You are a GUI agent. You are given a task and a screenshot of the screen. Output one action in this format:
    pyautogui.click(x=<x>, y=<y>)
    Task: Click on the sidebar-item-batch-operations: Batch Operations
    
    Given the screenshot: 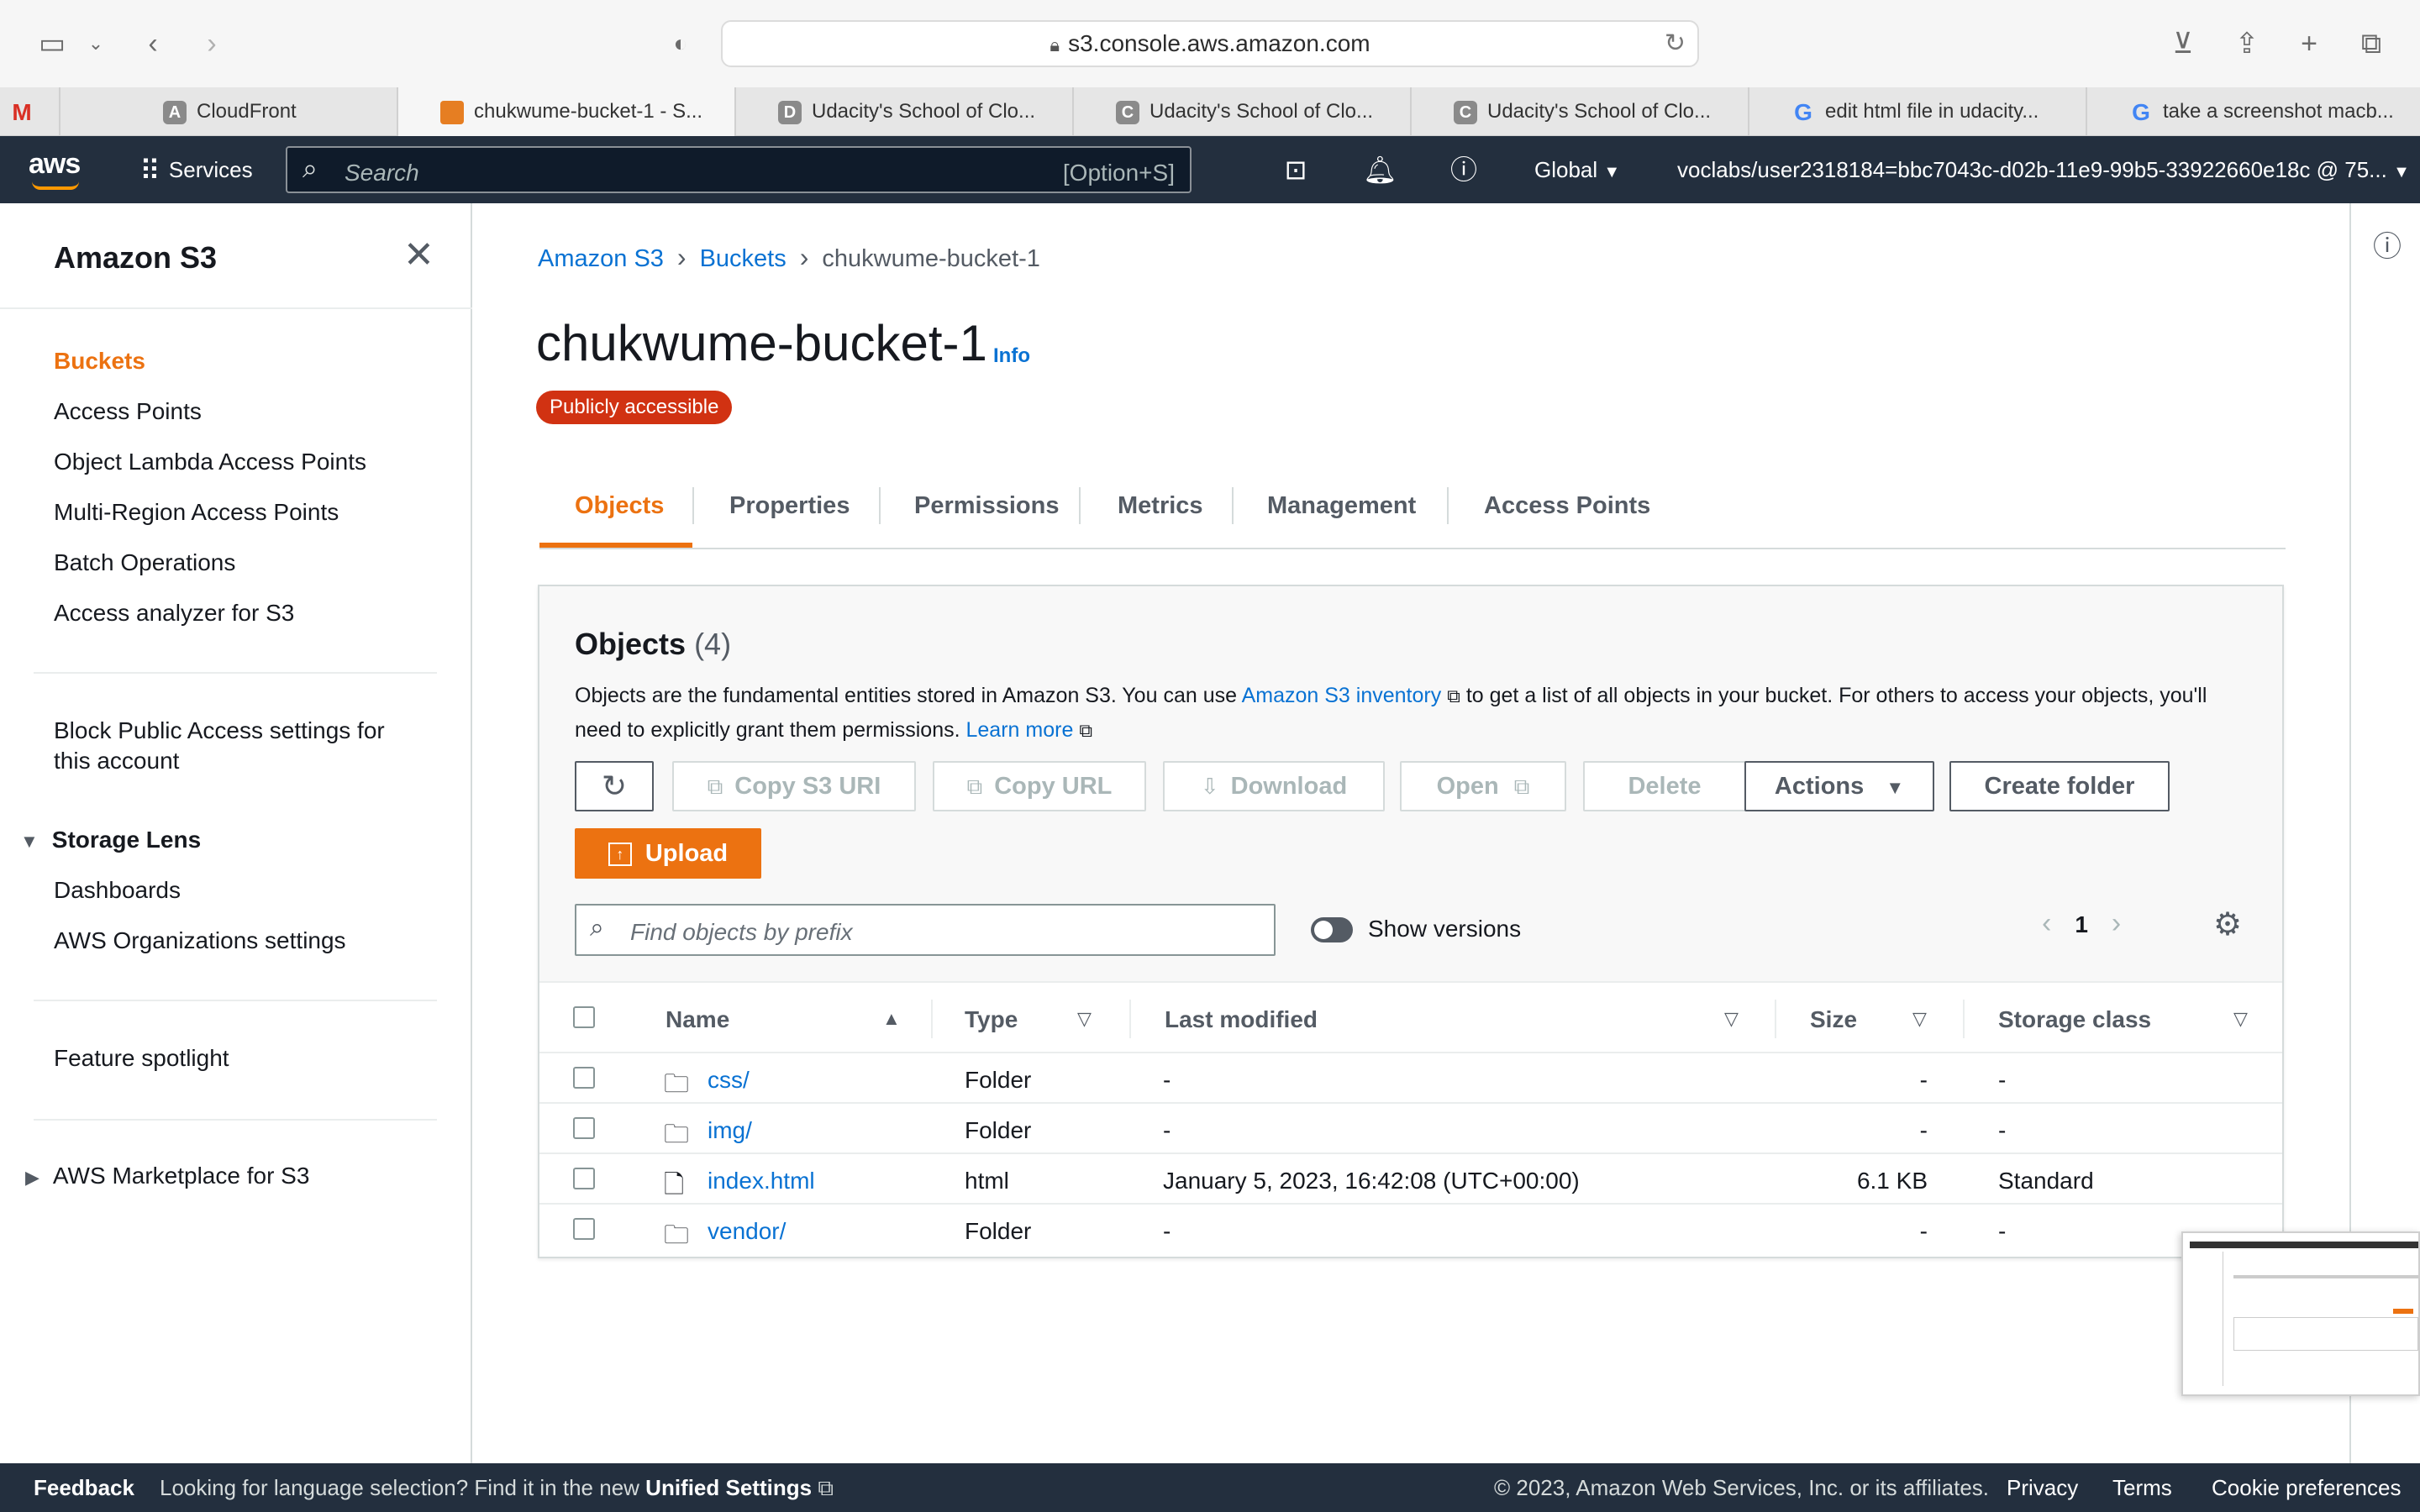 What is the action you would take?
    pyautogui.click(x=144, y=563)
    